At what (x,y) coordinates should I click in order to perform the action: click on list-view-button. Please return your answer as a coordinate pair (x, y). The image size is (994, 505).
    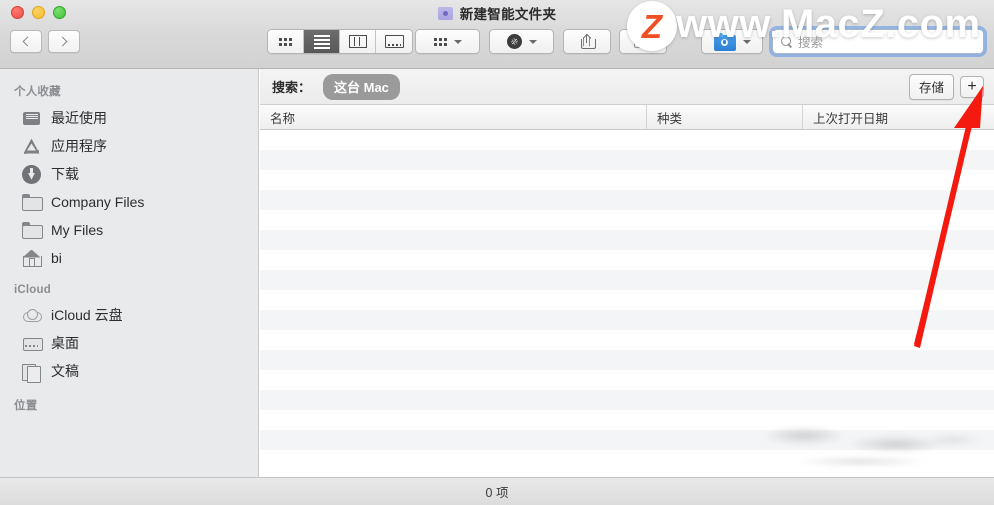
    Looking at the image, I should click on (322, 41).